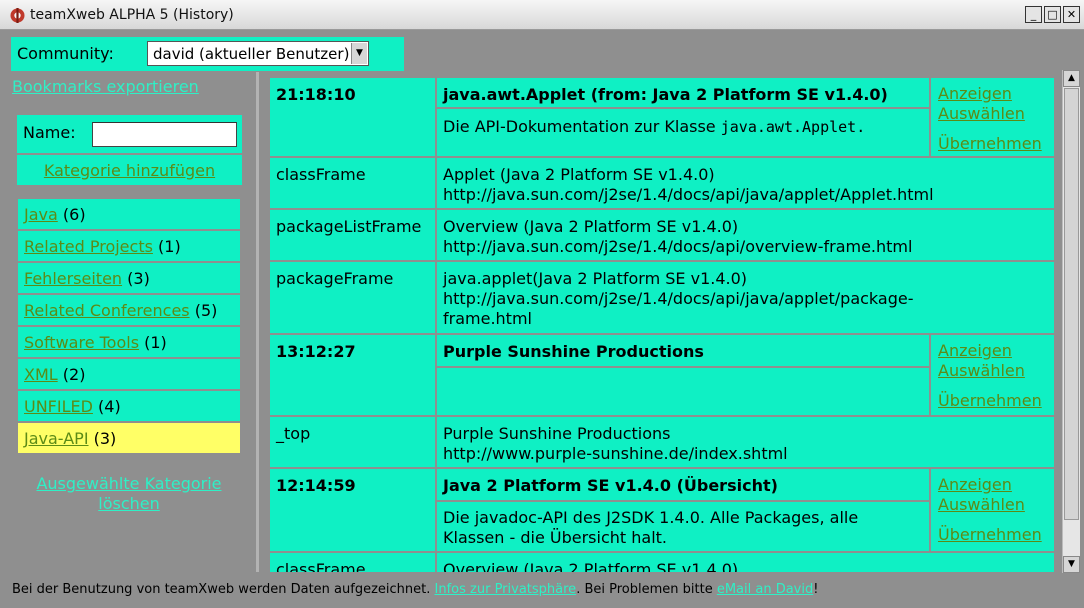  I want to click on entry-title: Purple Sunshine Productions, so click(573, 351).